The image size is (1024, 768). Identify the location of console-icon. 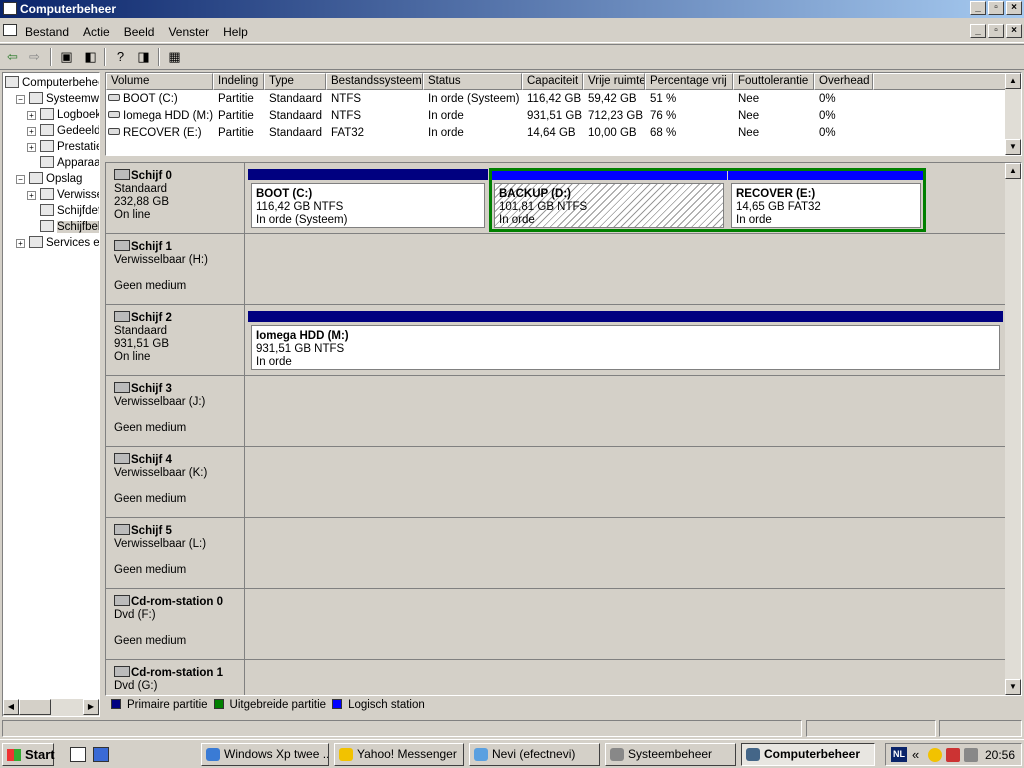
(10, 30).